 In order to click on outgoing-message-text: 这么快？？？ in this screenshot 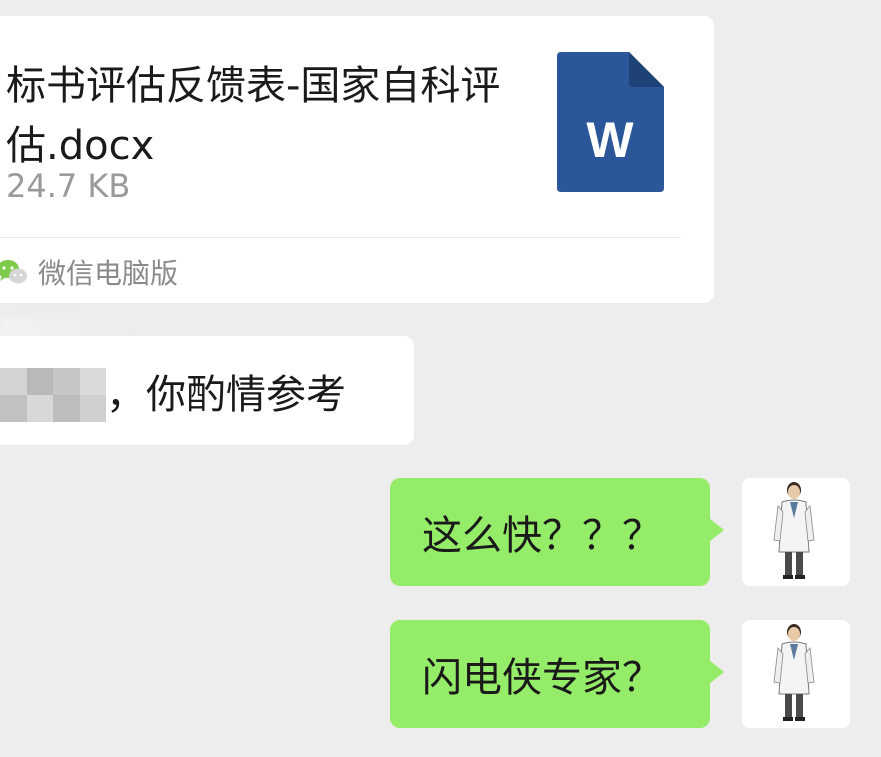, I will do `click(542, 536)`.